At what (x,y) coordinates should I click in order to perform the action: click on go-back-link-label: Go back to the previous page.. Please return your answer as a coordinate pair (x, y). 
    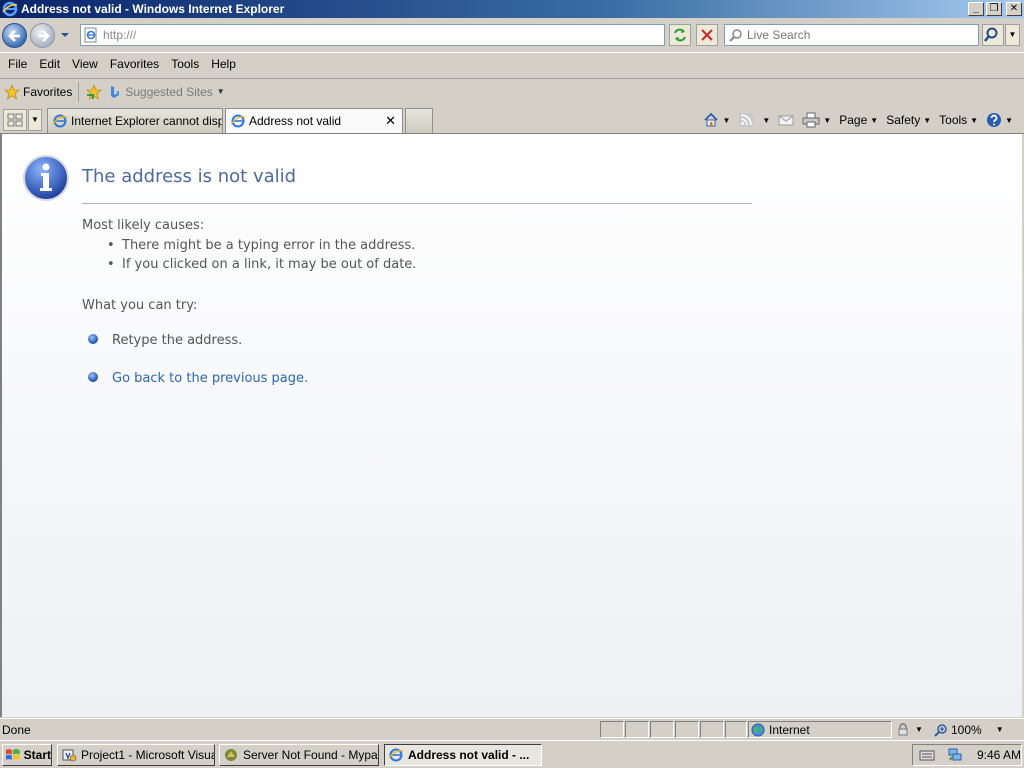
    Looking at the image, I should click on (210, 378).